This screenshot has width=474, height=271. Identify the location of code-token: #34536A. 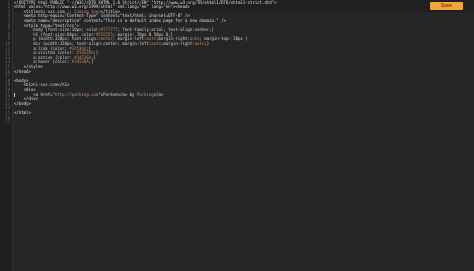
(80, 62).